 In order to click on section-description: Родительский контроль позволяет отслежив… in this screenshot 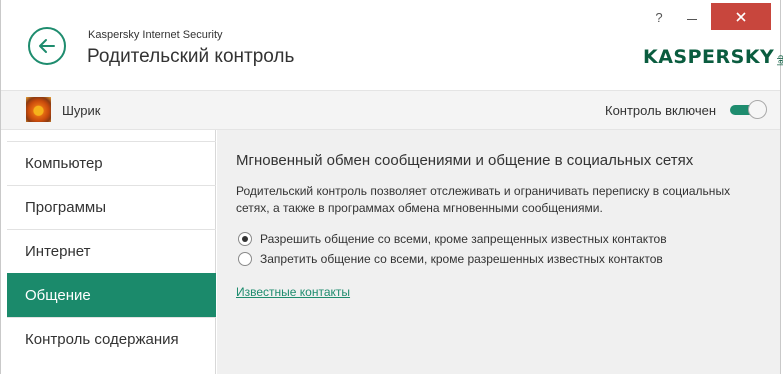, I will do `click(483, 199)`.